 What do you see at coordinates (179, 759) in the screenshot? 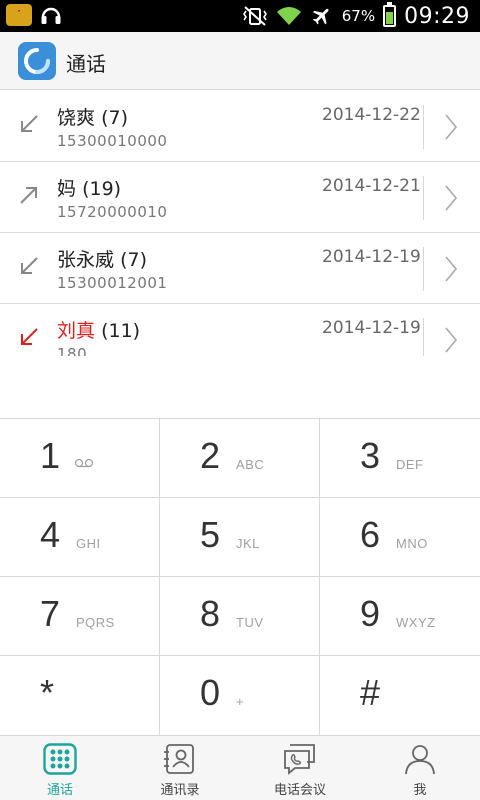
I see `contacts-icon` at bounding box center [179, 759].